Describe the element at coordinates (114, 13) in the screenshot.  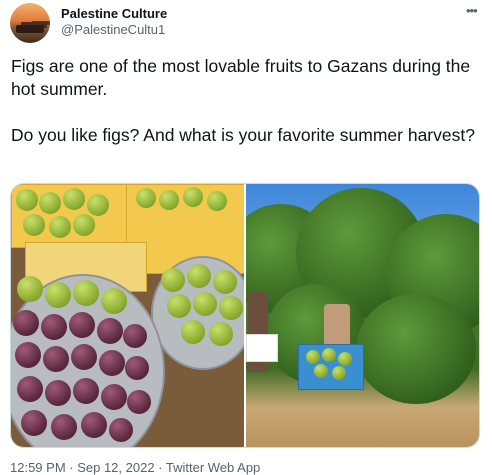
I see `author-display-name: Palestine Culture` at that location.